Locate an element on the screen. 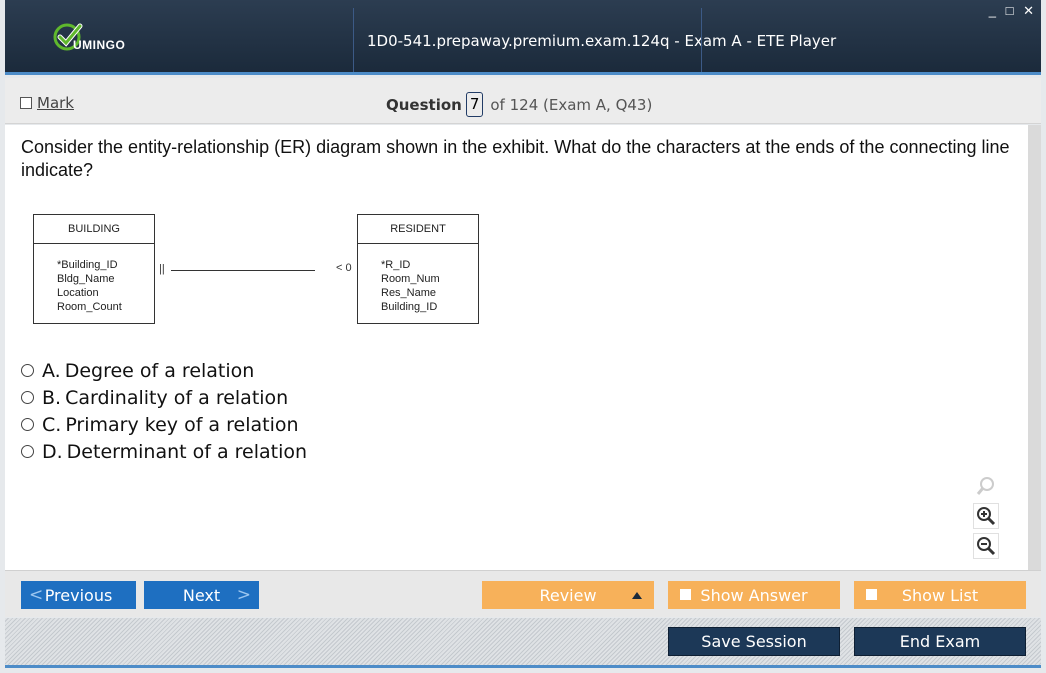 Image resolution: width=1046 pixels, height=673 pixels. question-number-input: 7 is located at coordinates (474, 104).